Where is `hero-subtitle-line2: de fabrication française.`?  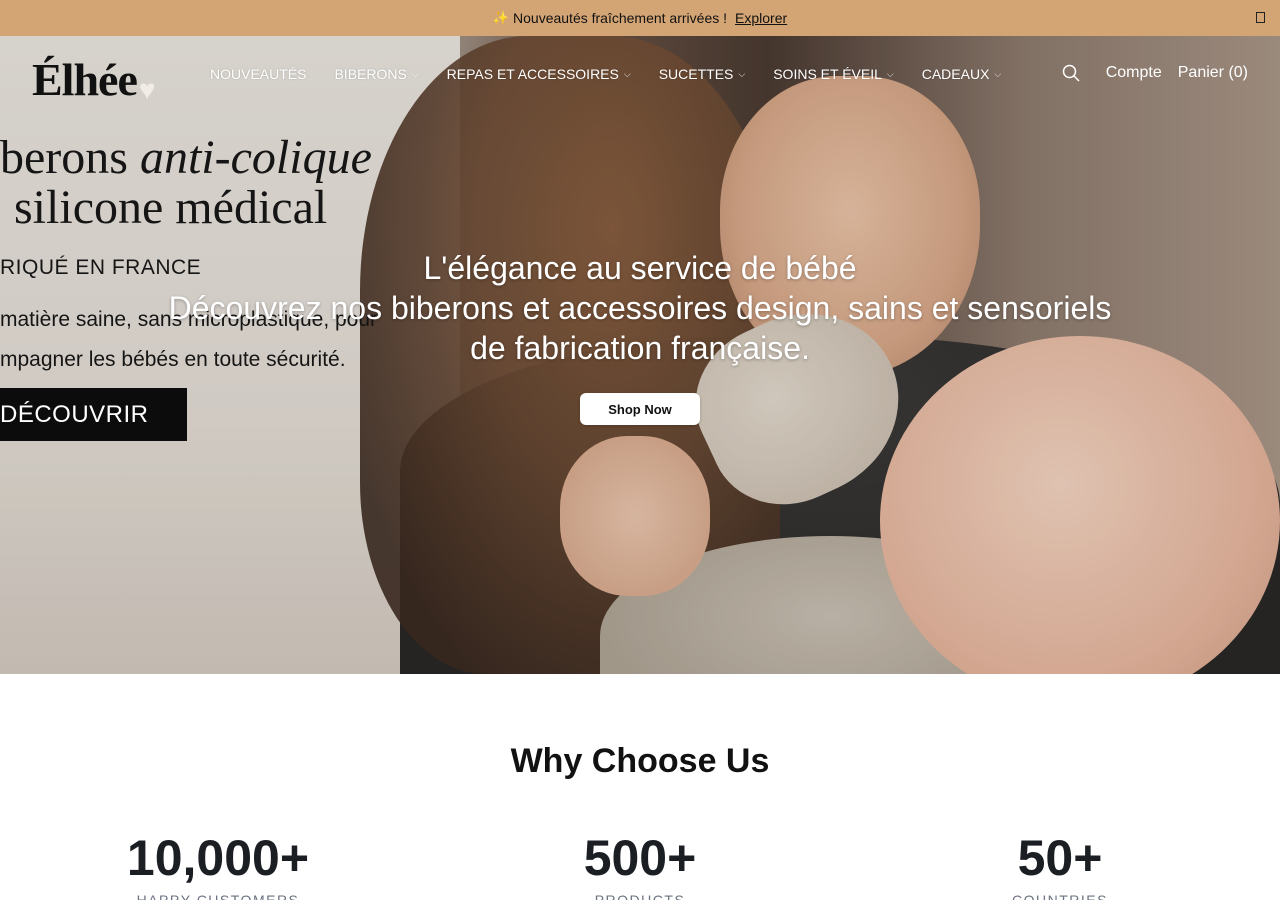
hero-subtitle-line2: de fabrication française. is located at coordinates (640, 348).